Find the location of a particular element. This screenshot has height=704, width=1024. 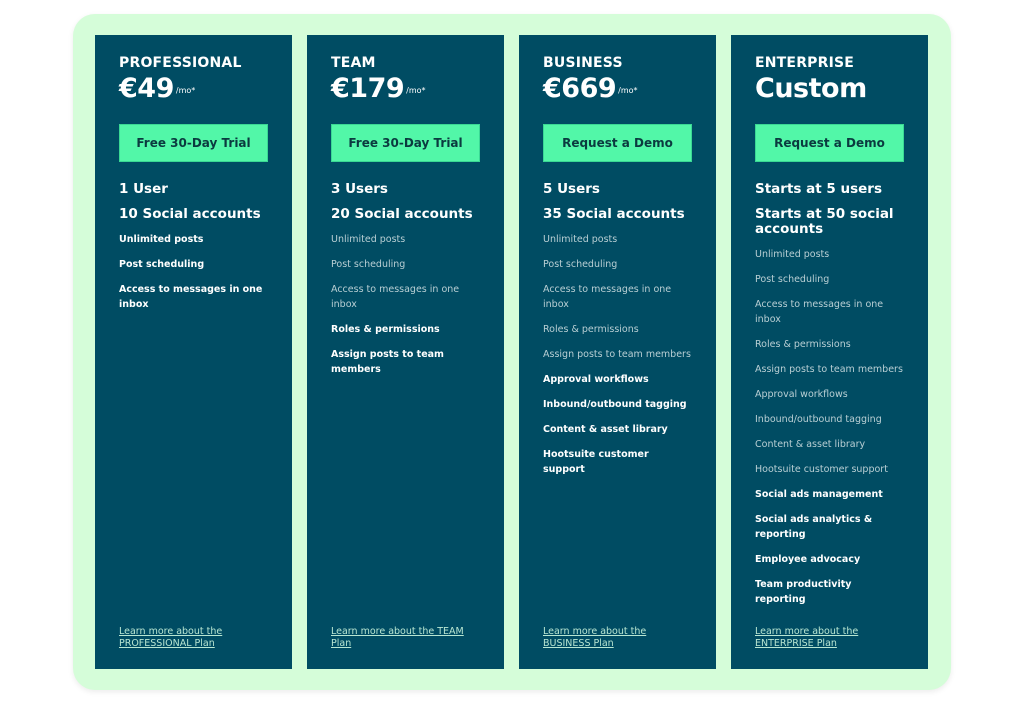

learn-more-link: Learn more about the PROFESSIONAL Plan is located at coordinates (194, 638).